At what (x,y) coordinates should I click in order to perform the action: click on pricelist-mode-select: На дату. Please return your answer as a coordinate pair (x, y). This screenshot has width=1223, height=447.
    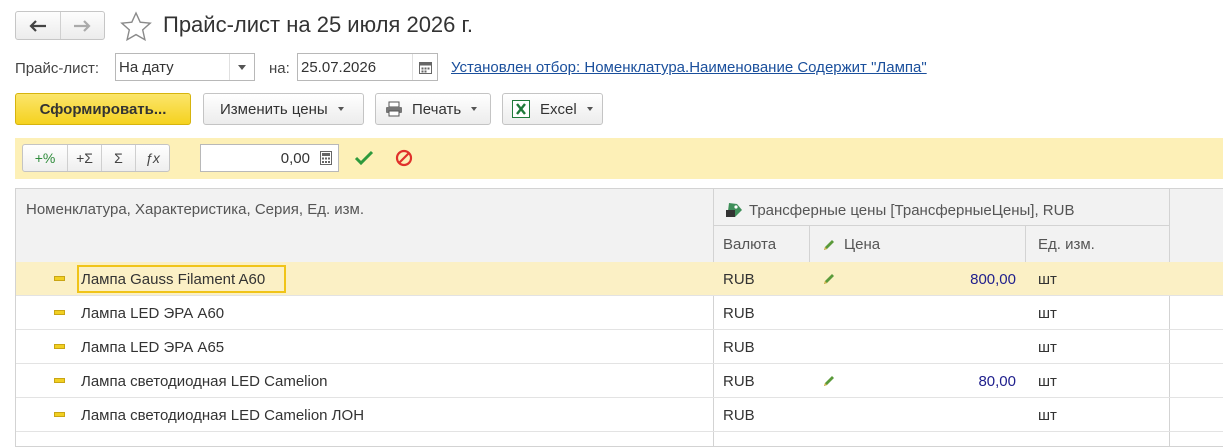
    Looking at the image, I should click on (185, 67).